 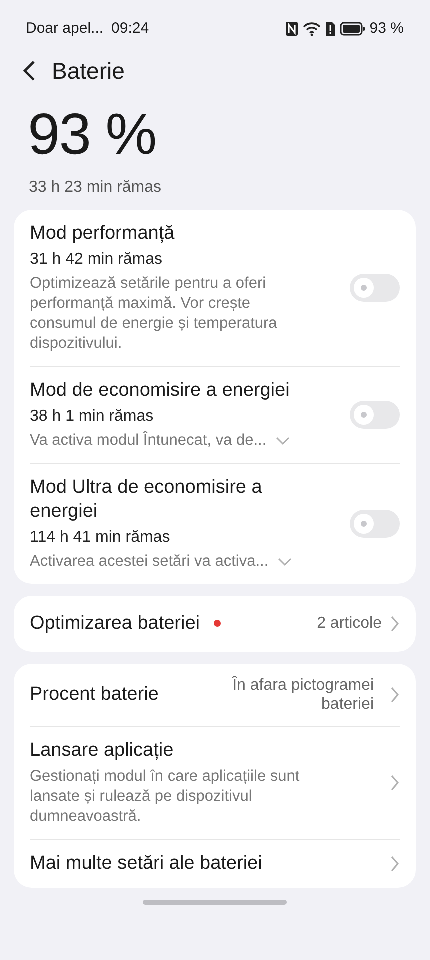 What do you see at coordinates (101, 538) in the screenshot?
I see `remaining-time: 114 h 41 min rămas` at bounding box center [101, 538].